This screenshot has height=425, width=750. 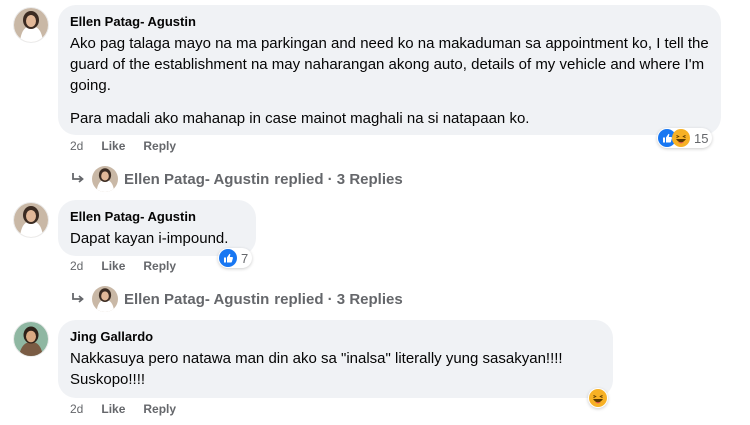 I want to click on like-reaction-icon, so click(x=228, y=258).